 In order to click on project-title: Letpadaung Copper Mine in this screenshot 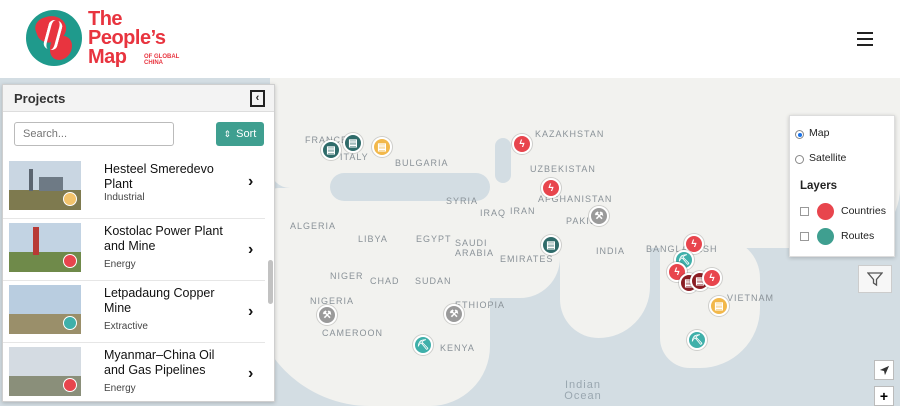, I will do `click(159, 300)`.